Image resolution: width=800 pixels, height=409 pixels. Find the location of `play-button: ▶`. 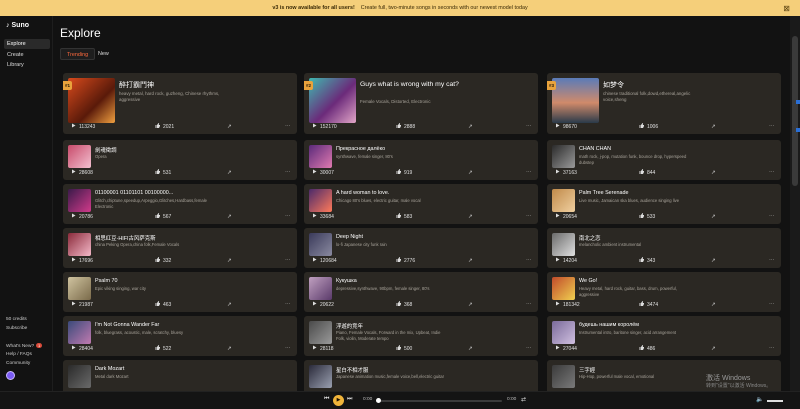

play-button: ▶ is located at coordinates (338, 400).